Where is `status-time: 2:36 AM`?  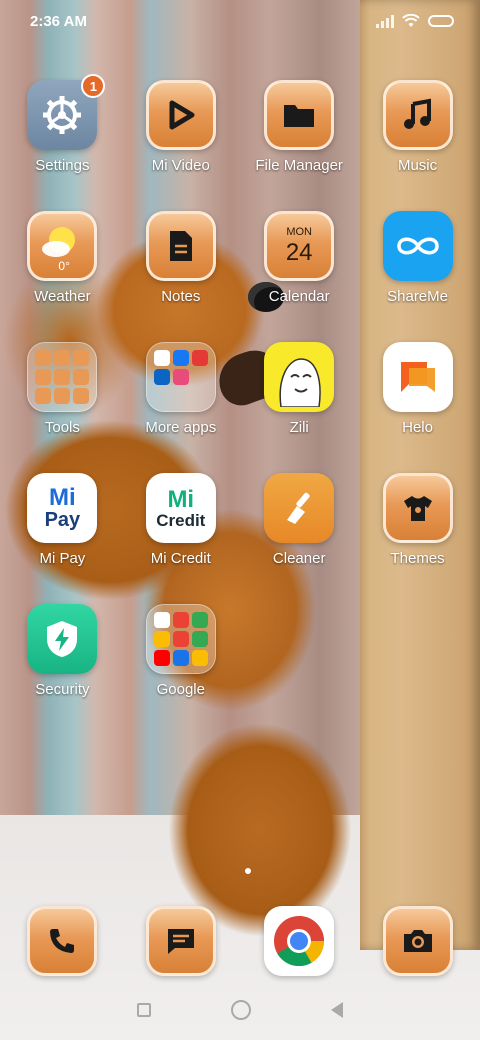
status-time: 2:36 AM is located at coordinates (58, 21).